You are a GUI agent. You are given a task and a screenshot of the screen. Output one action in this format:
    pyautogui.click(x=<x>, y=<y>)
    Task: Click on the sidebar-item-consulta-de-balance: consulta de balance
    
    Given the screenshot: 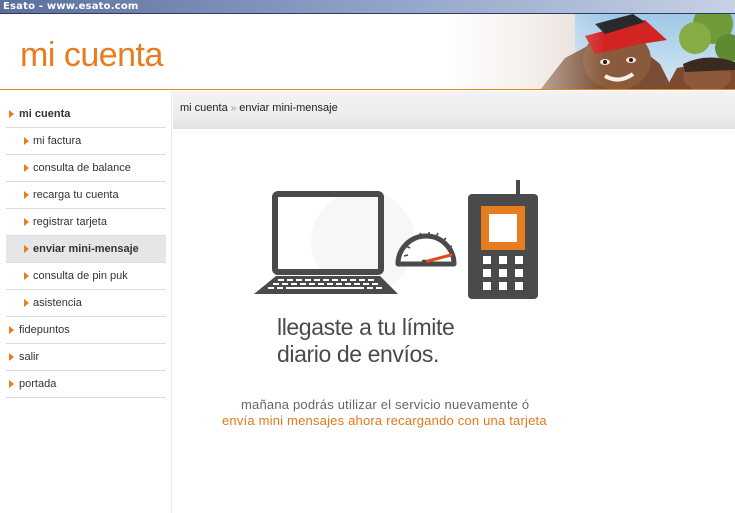 What is the action you would take?
    pyautogui.click(x=86, y=168)
    